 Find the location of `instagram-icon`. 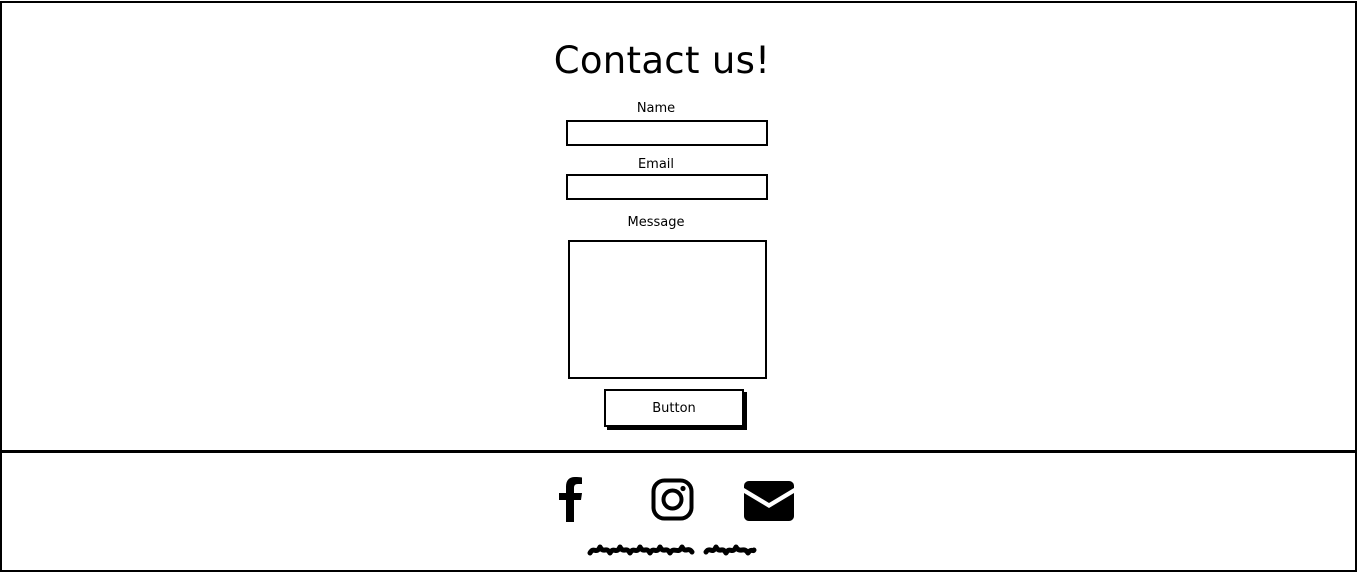

instagram-icon is located at coordinates (672, 499).